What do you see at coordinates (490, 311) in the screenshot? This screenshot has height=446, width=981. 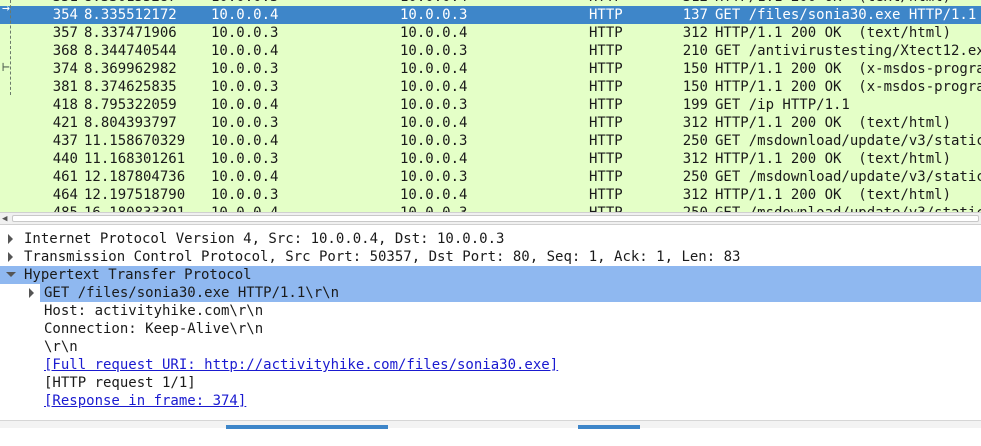 I see `tree-item-host: Host: activityhike.com\r\n` at bounding box center [490, 311].